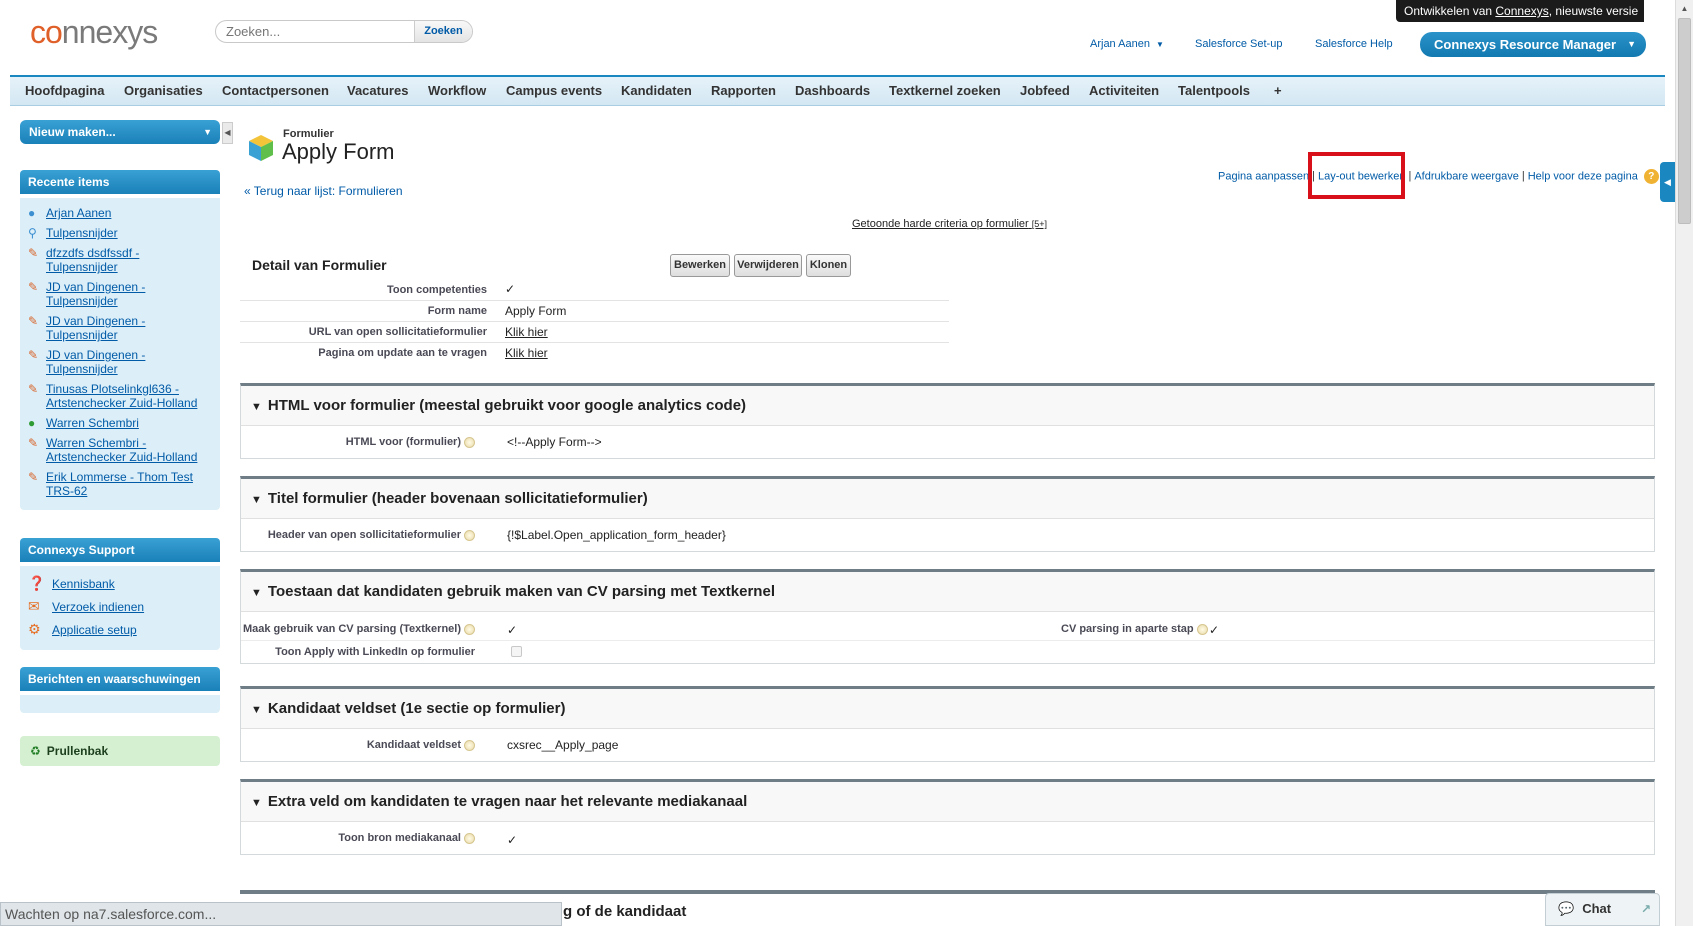 The image size is (1693, 926). What do you see at coordinates (120, 132) in the screenshot?
I see `new-record-button: Nieuw maken... ▼` at bounding box center [120, 132].